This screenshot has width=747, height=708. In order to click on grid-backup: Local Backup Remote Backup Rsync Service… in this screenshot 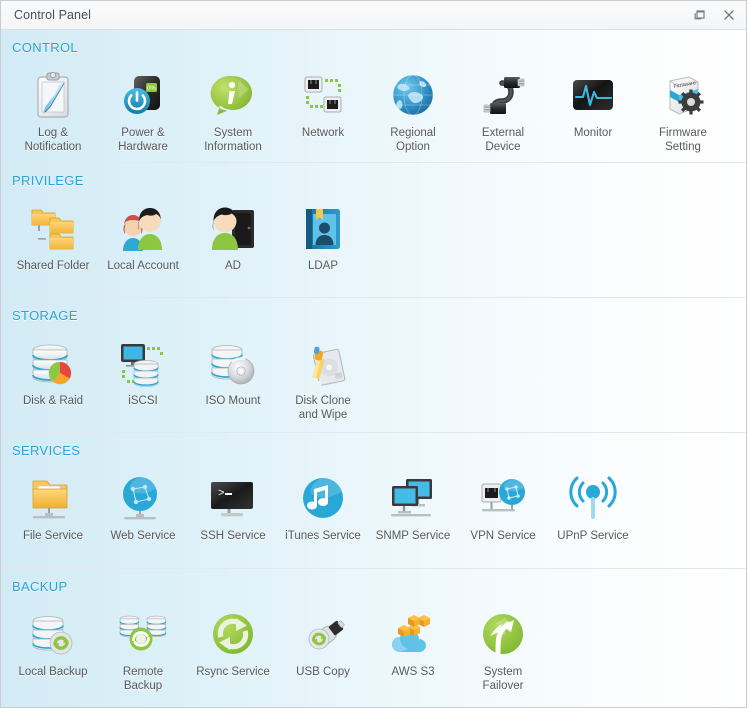, I will do `click(373, 647)`.